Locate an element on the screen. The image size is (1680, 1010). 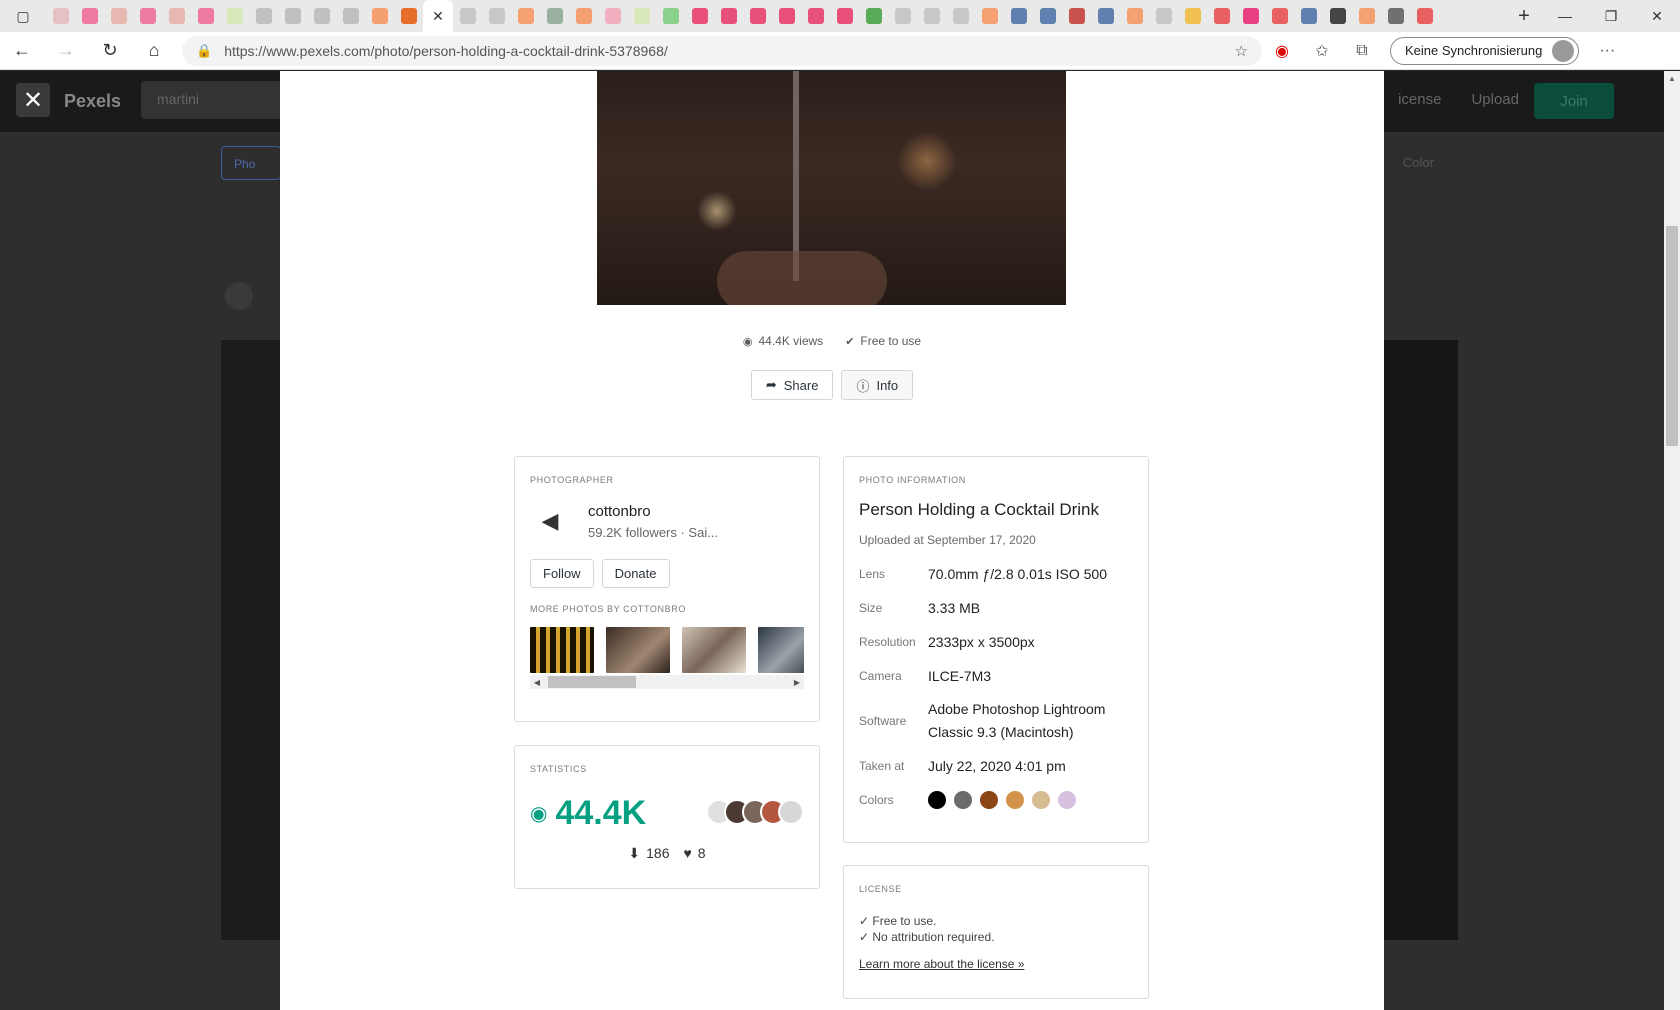
photographer-avatar-icon: ◀ is located at coordinates (550, 521).